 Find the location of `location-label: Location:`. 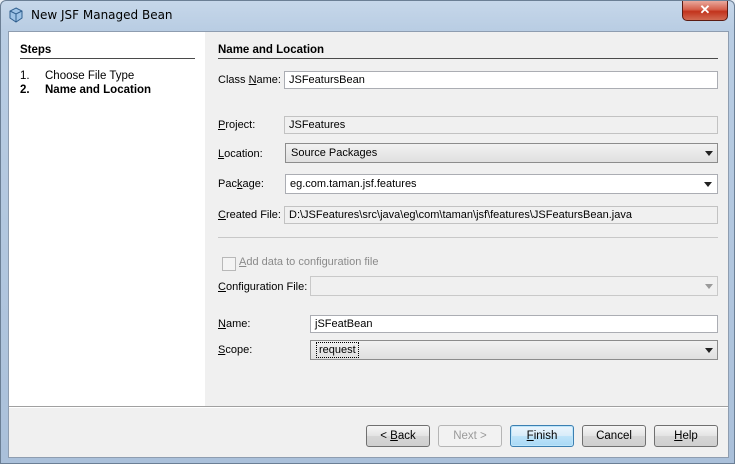

location-label: Location: is located at coordinates (240, 154).